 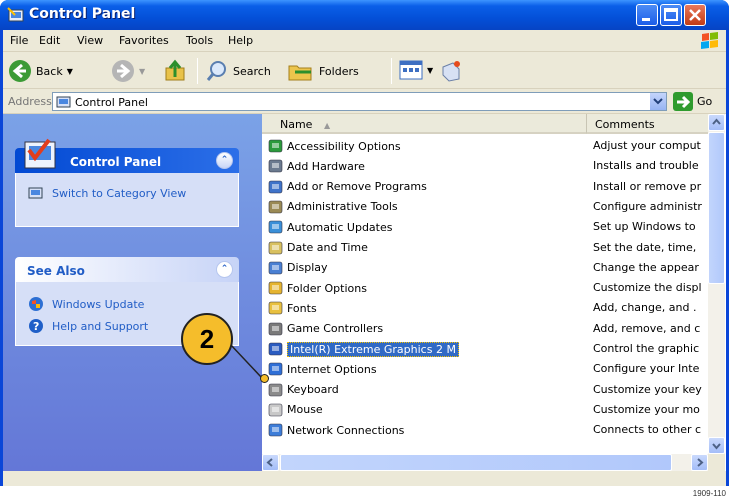 What do you see at coordinates (246, 361) in the screenshot?
I see `callout-leader-line` at bounding box center [246, 361].